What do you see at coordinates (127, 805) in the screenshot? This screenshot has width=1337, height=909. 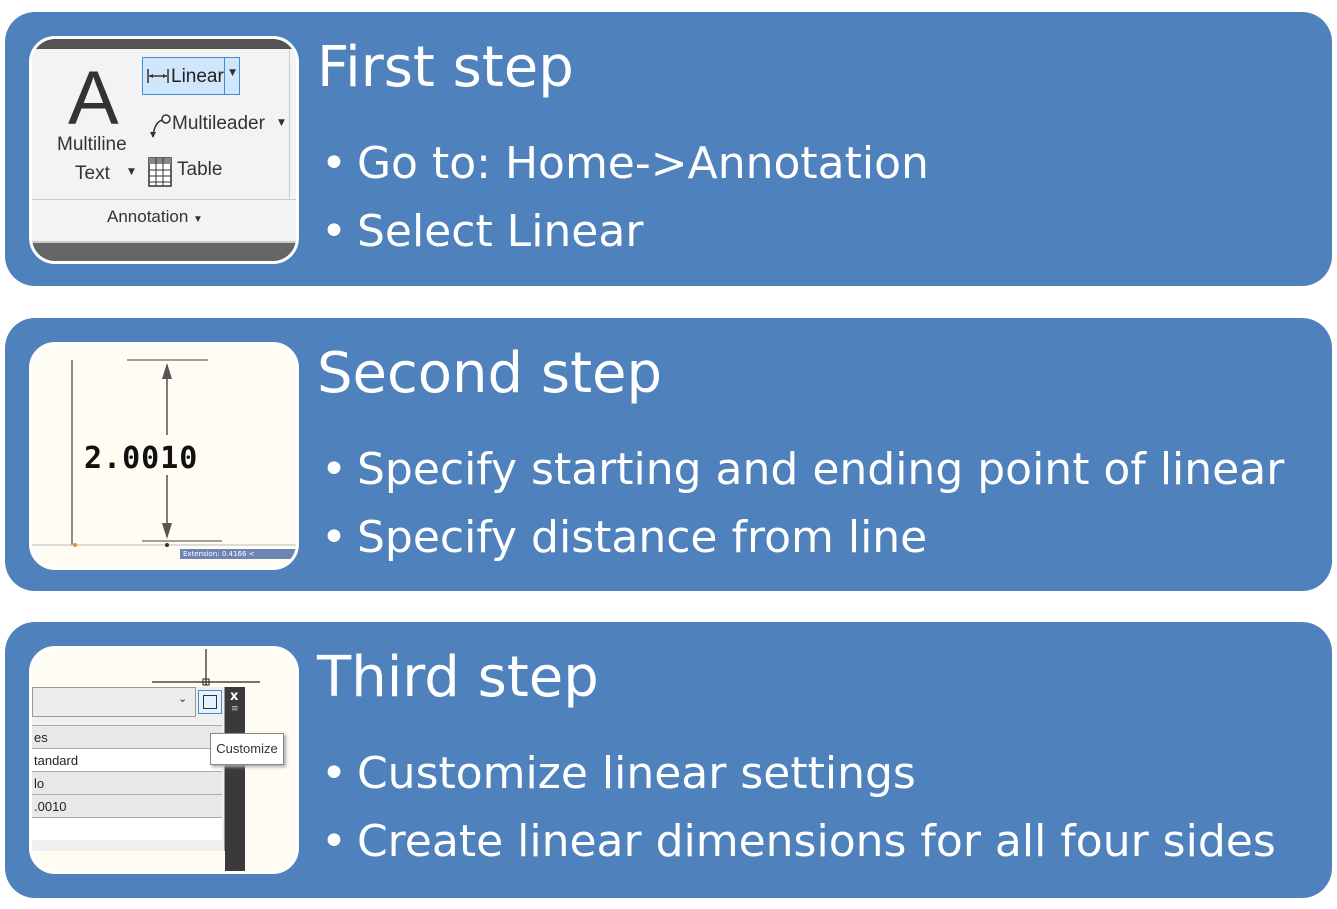 I see `property-row: .0010` at bounding box center [127, 805].